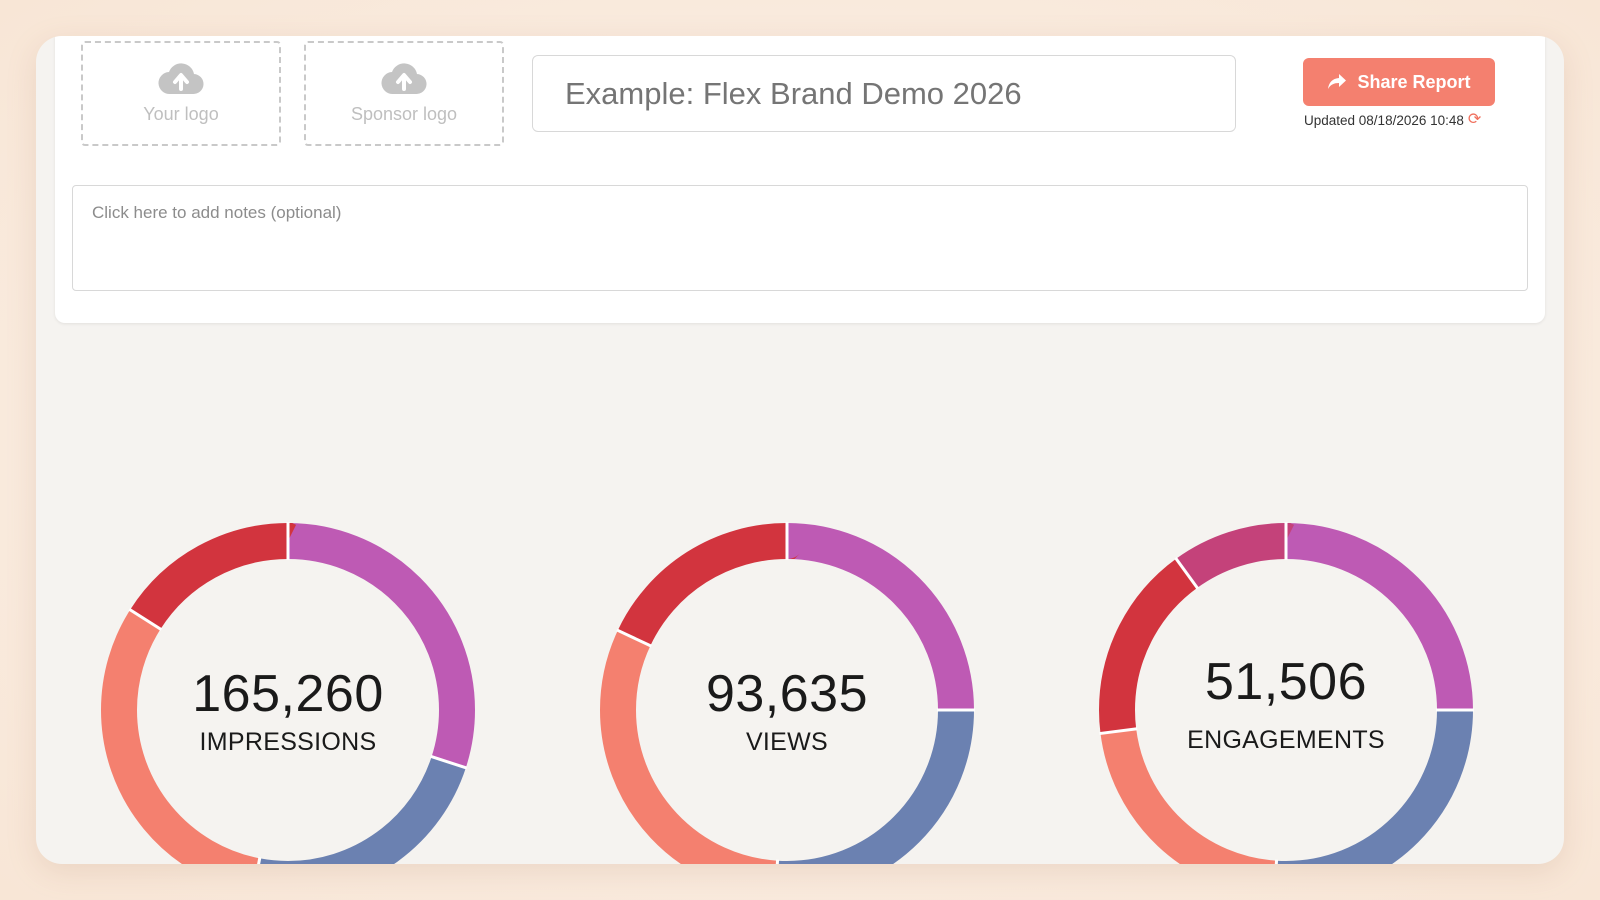  I want to click on impressions-donut-ring, so click(288, 693).